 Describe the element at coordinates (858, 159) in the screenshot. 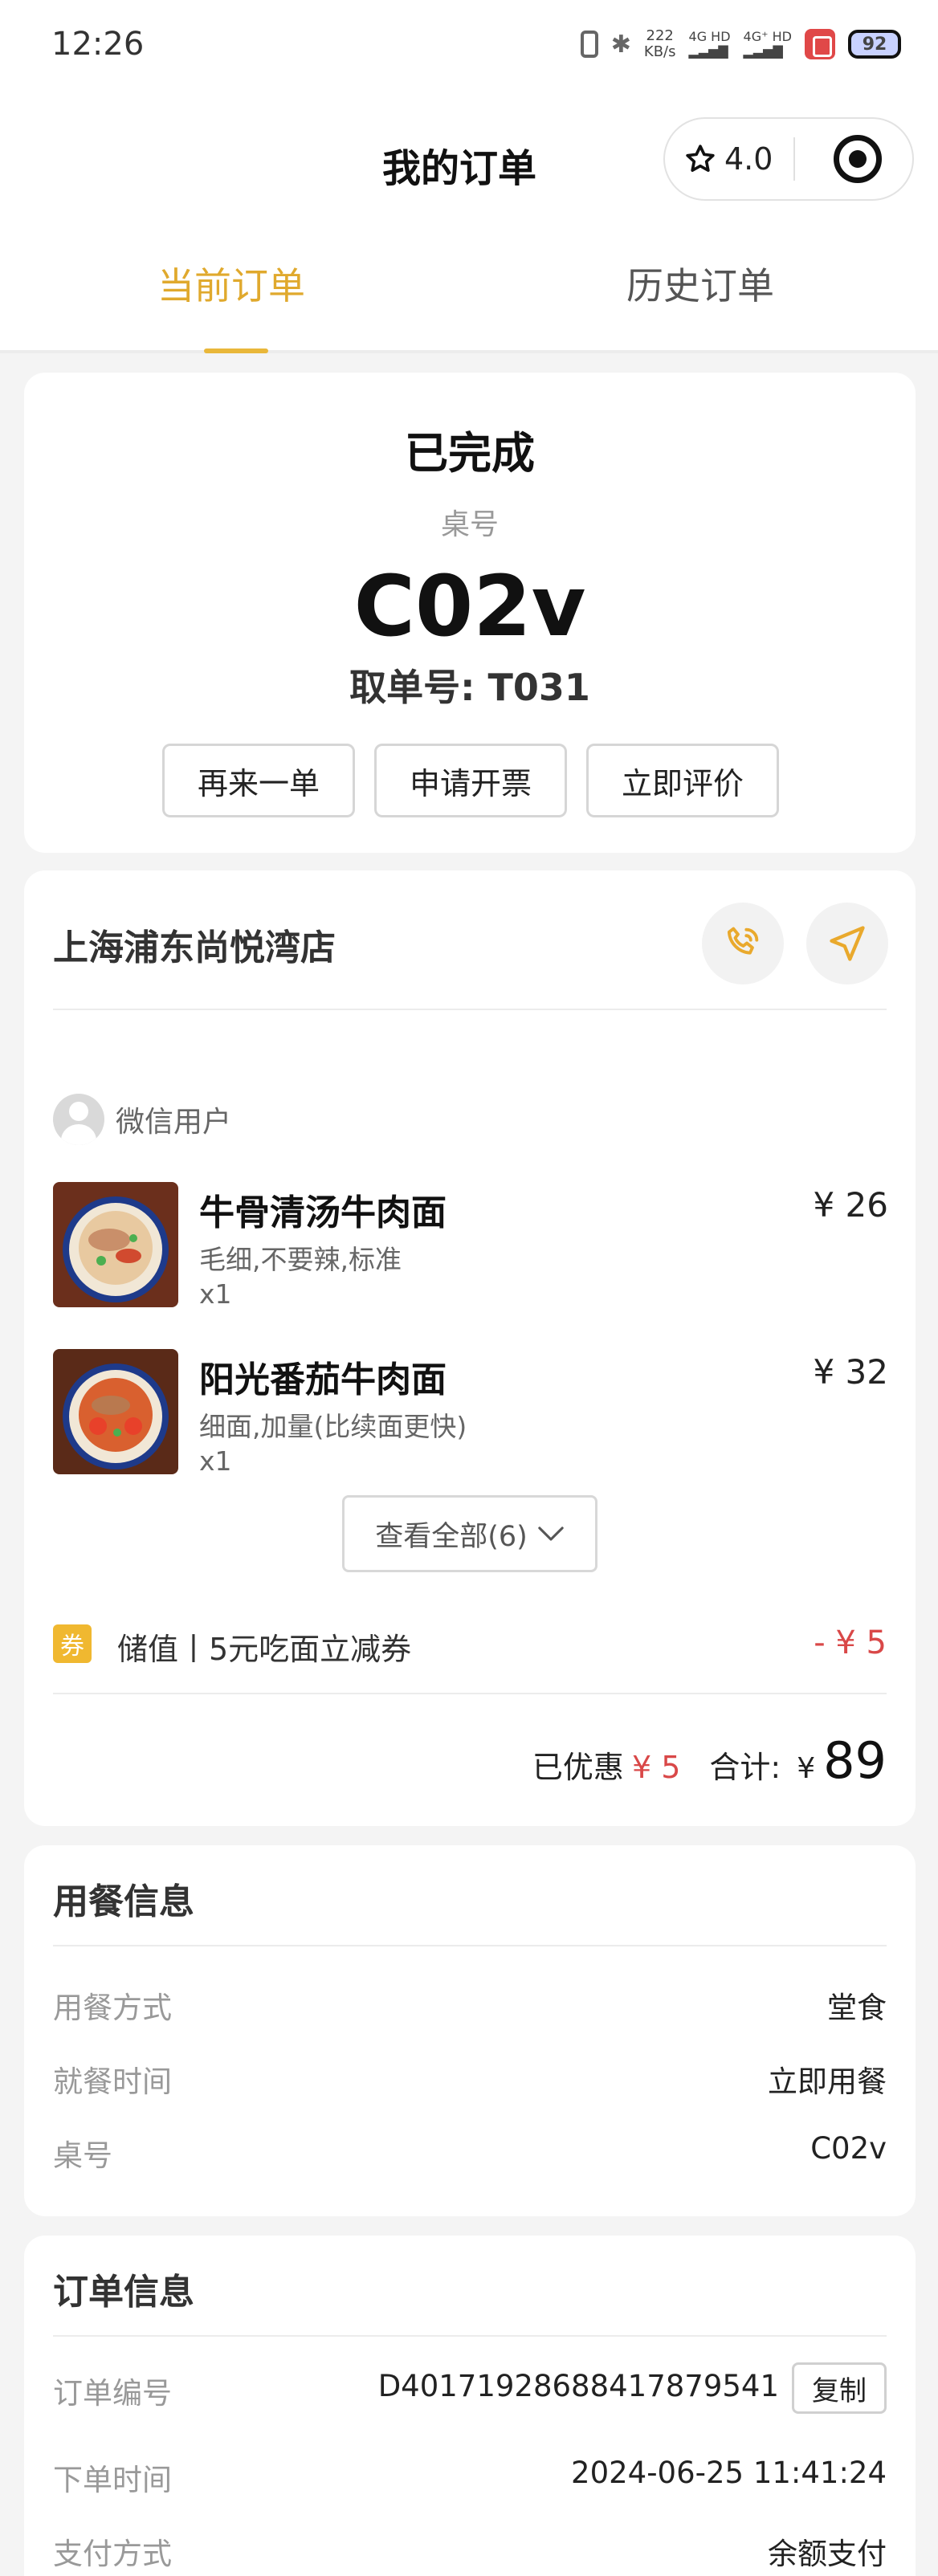

I see `close-target-icon` at that location.